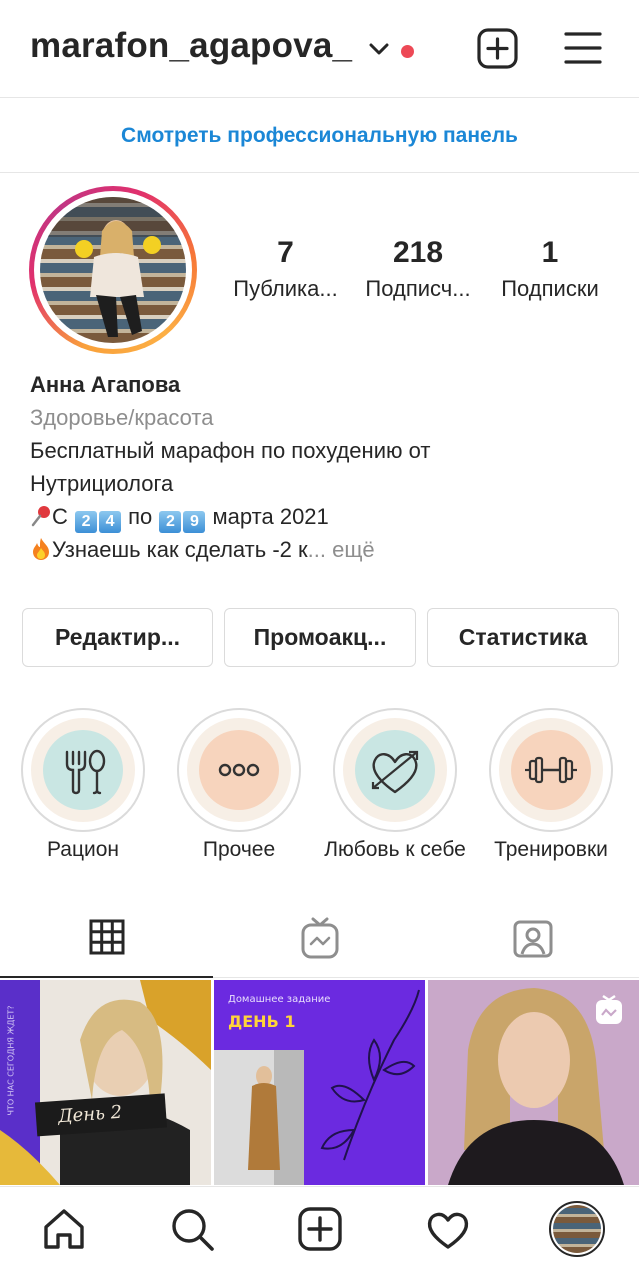 This screenshot has height=1280, width=639. I want to click on professional-dashboard-link: Смотреть профессиональную панель, so click(319, 136).